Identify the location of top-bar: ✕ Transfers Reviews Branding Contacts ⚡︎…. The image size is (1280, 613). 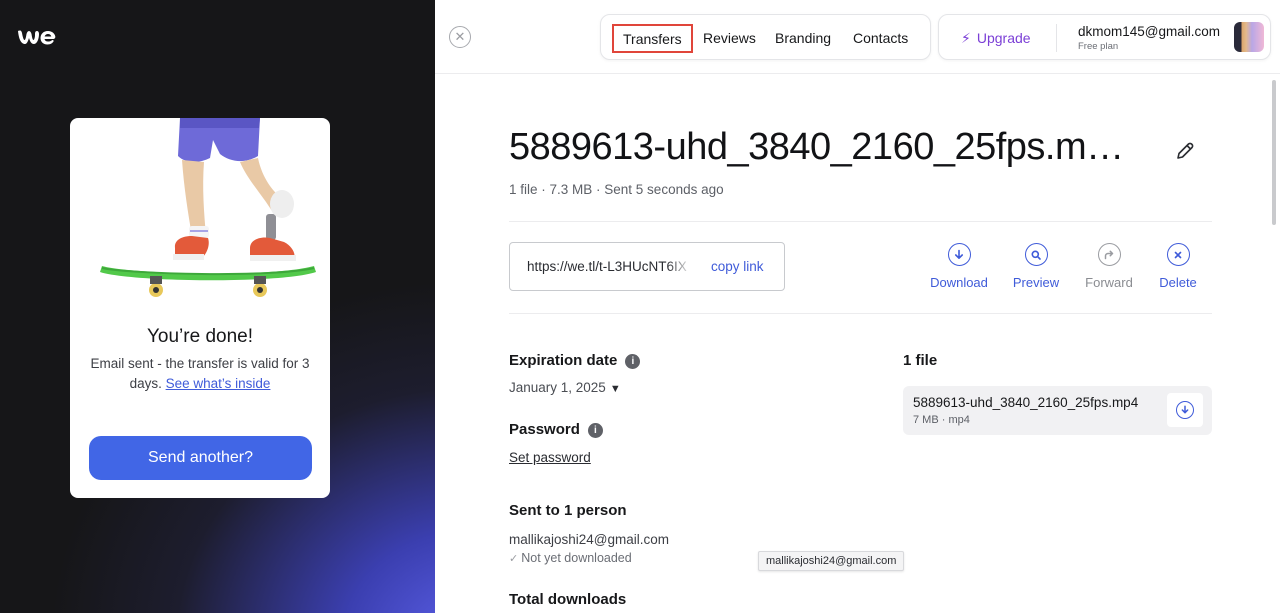
(857, 37).